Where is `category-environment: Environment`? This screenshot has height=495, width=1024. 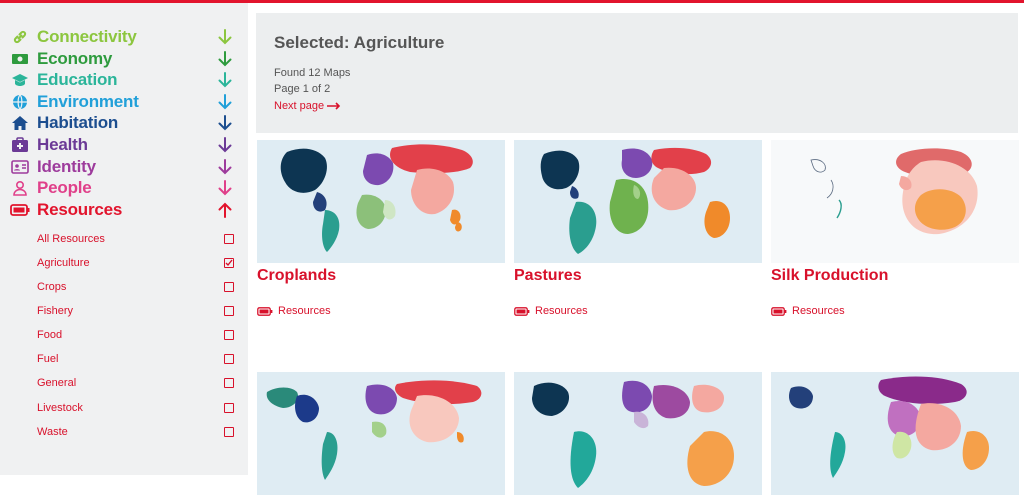
category-environment: Environment is located at coordinates (124, 102).